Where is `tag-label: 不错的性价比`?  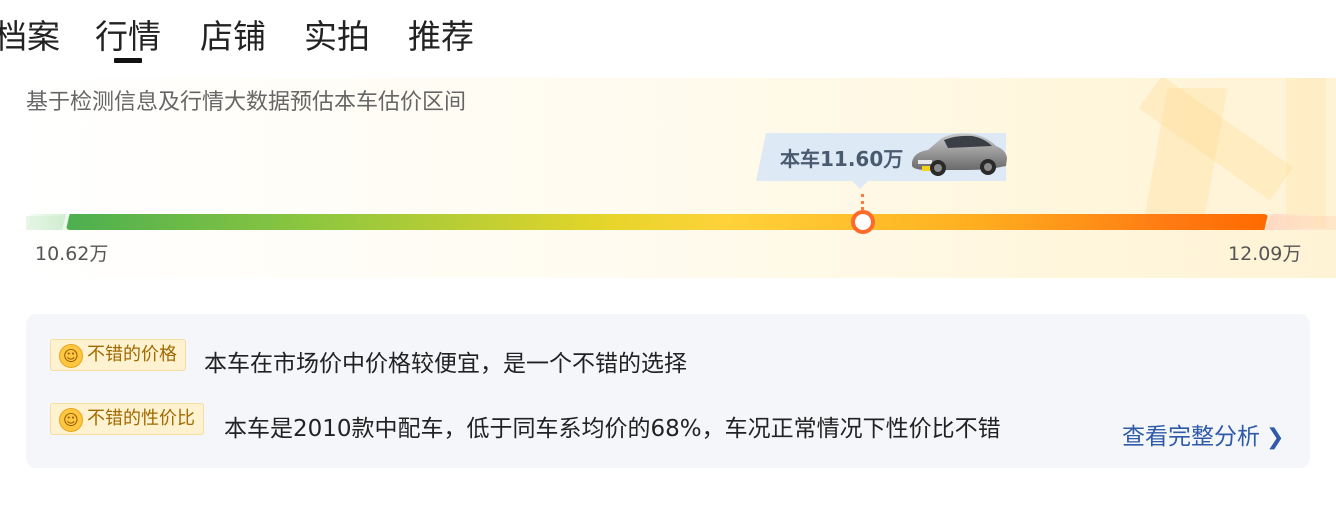 tag-label: 不错的性价比 is located at coordinates (141, 418).